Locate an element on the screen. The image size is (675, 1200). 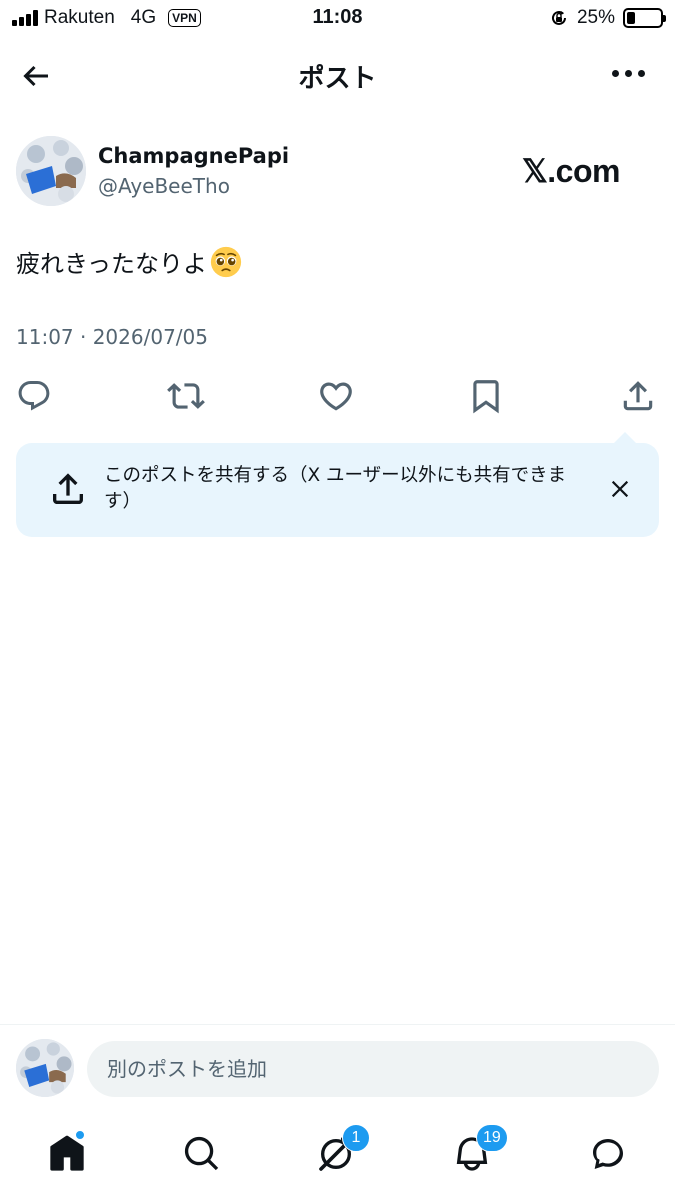
status-right: 25% is located at coordinates (607, 18).